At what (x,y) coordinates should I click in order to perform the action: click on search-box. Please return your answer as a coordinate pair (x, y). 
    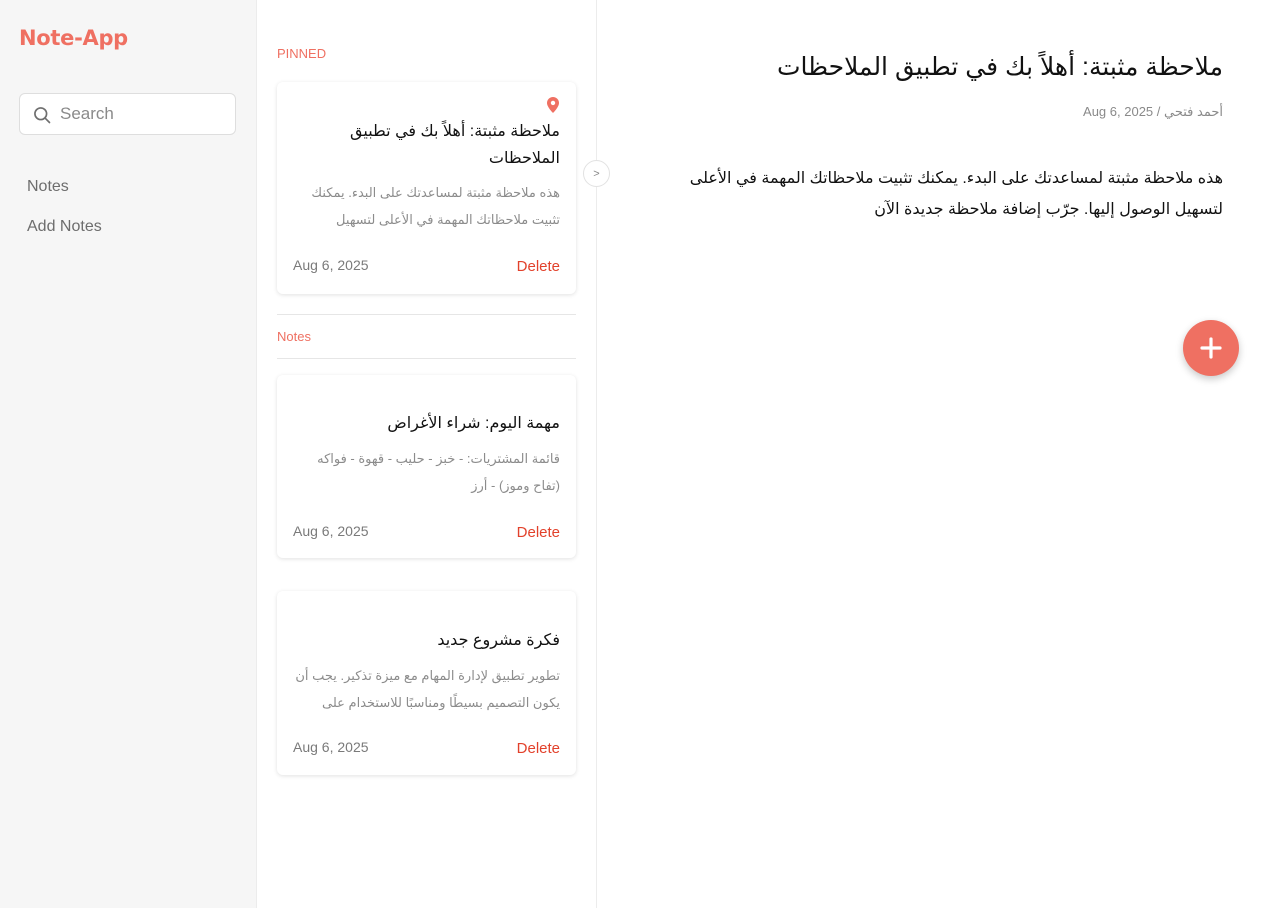
    Looking at the image, I should click on (127, 114).